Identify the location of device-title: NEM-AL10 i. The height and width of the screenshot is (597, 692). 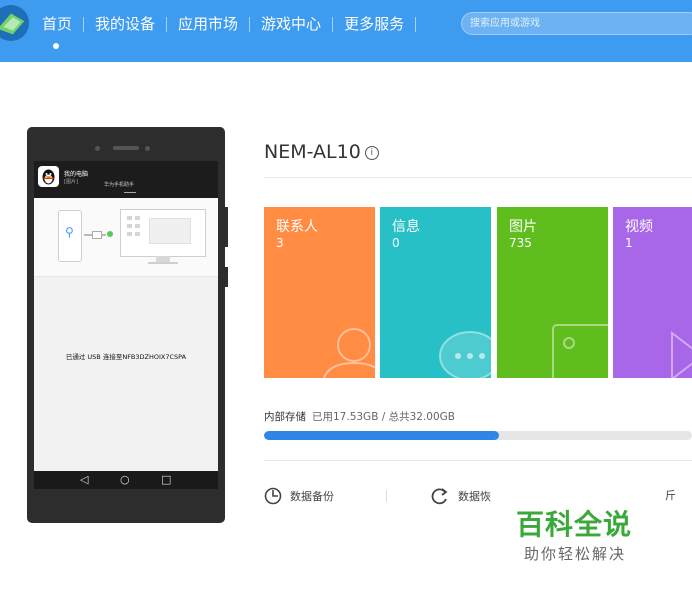
(321, 152).